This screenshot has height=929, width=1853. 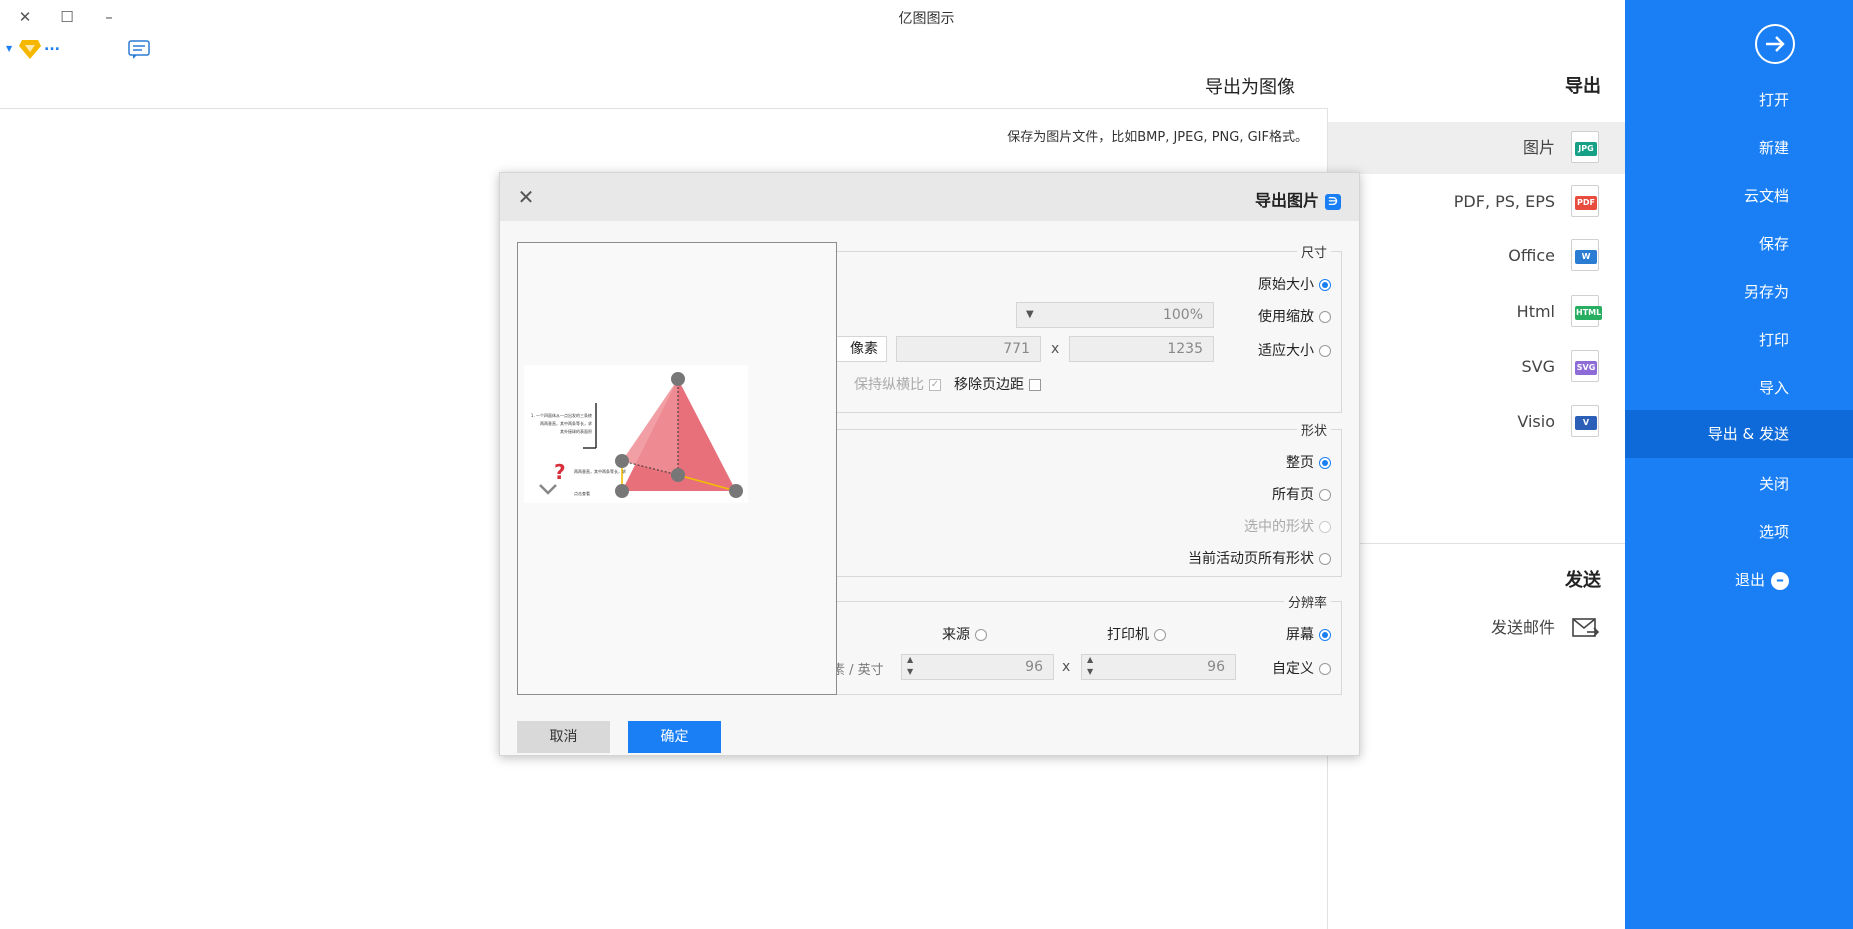 What do you see at coordinates (1030, 314) in the screenshot?
I see `scale-dropdown-icon: ▼` at bounding box center [1030, 314].